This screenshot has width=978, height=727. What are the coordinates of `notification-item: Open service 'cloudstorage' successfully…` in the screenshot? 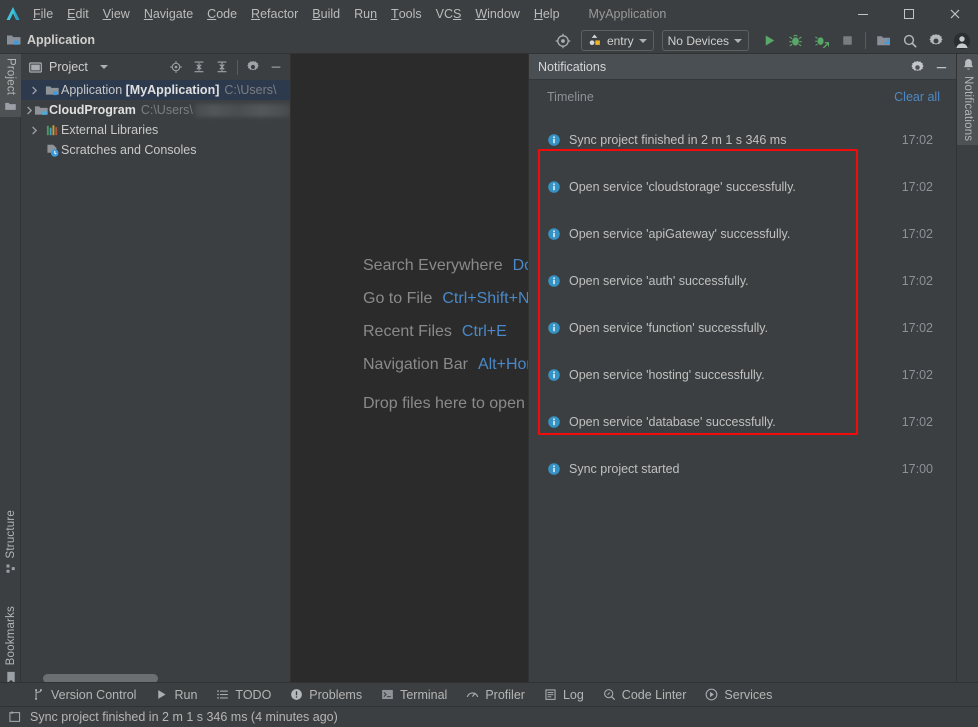 It's located at (743, 187).